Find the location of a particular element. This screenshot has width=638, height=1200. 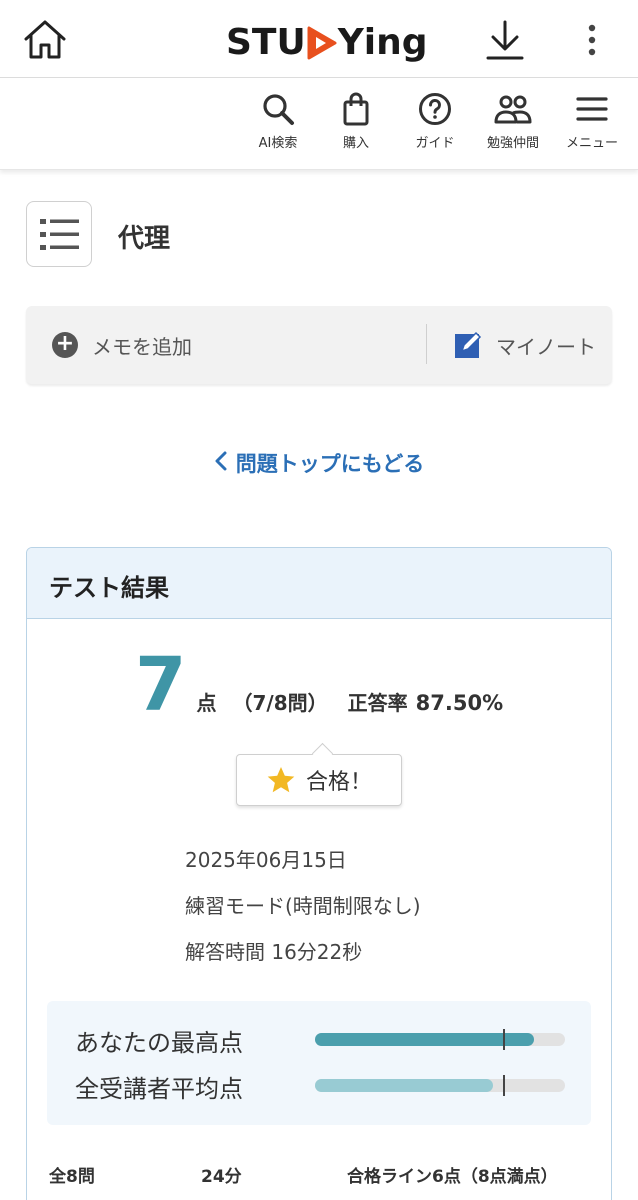

logo-text-left: STU is located at coordinates (266, 42).